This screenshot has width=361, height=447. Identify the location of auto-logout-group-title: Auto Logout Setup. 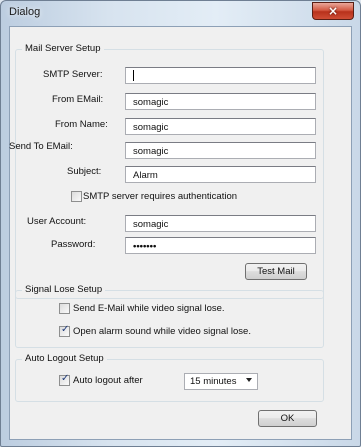
(64, 358).